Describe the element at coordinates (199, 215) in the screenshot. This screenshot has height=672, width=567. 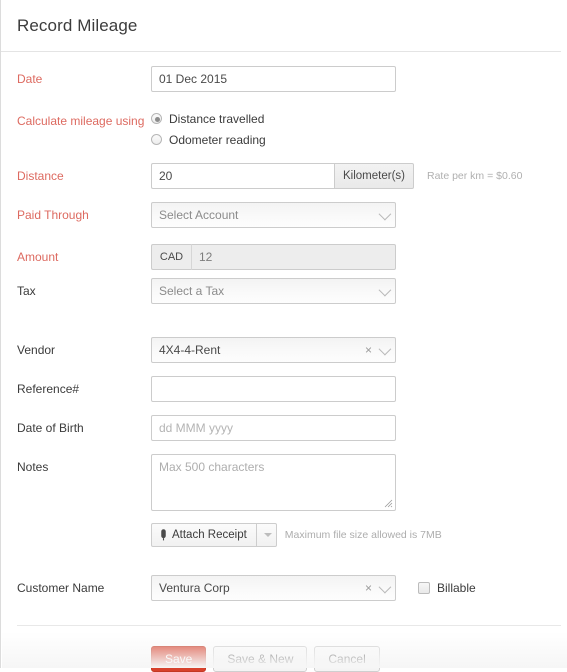
I see `paid-through-value: Select Account` at that location.